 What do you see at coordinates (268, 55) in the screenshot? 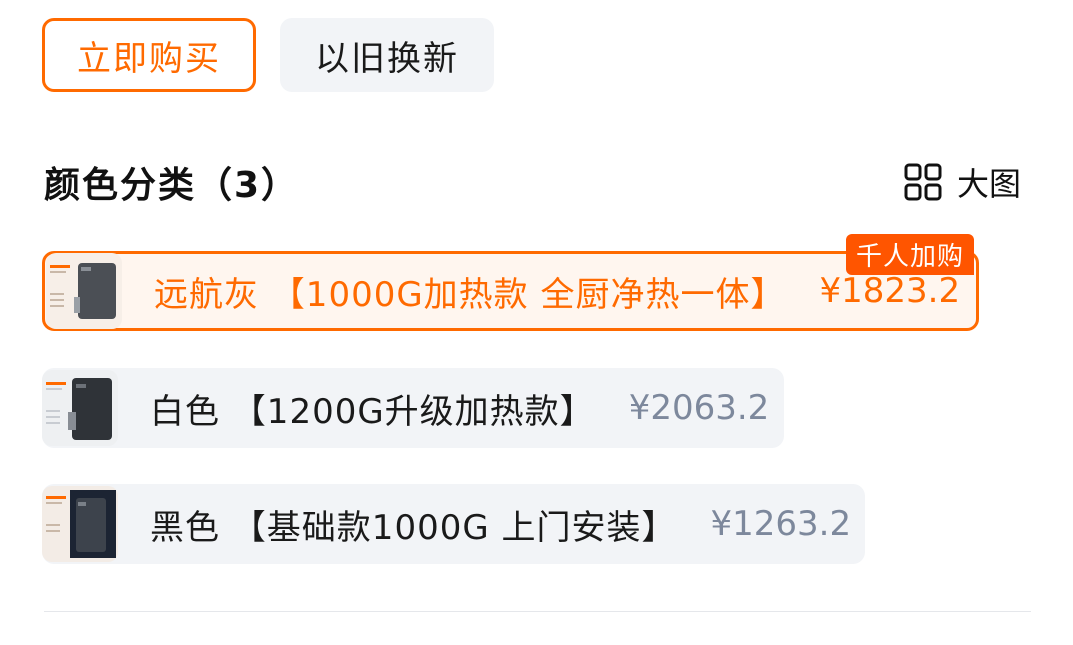
I see `purchase-mode-tabs: 立即购买 以旧换新` at bounding box center [268, 55].